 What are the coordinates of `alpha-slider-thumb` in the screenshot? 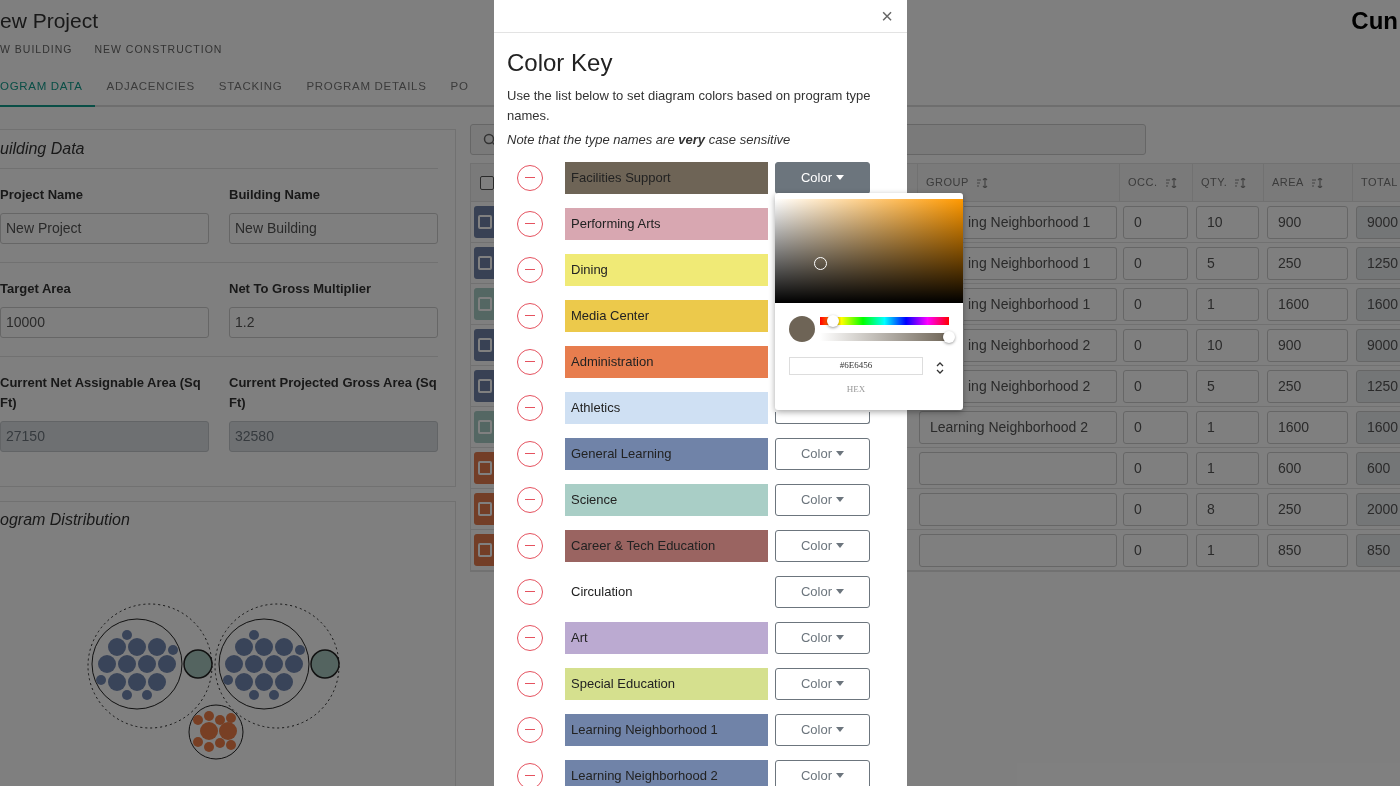 It's located at (949, 337).